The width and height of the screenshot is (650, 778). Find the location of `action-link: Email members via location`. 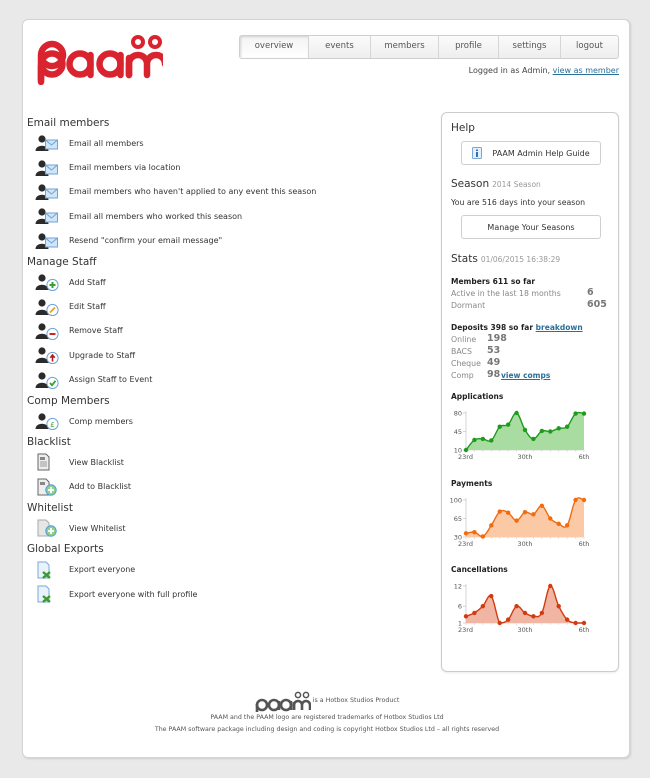

action-link: Email members via location is located at coordinates (227, 167).